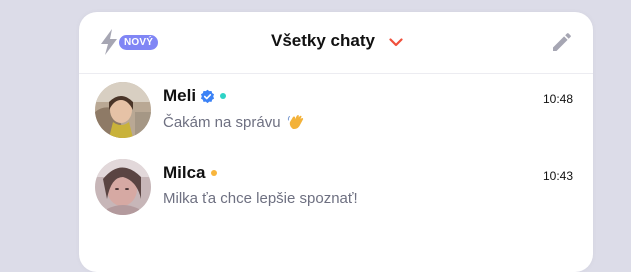 The width and height of the screenshot is (631, 272). I want to click on away-status-dot, so click(213, 173).